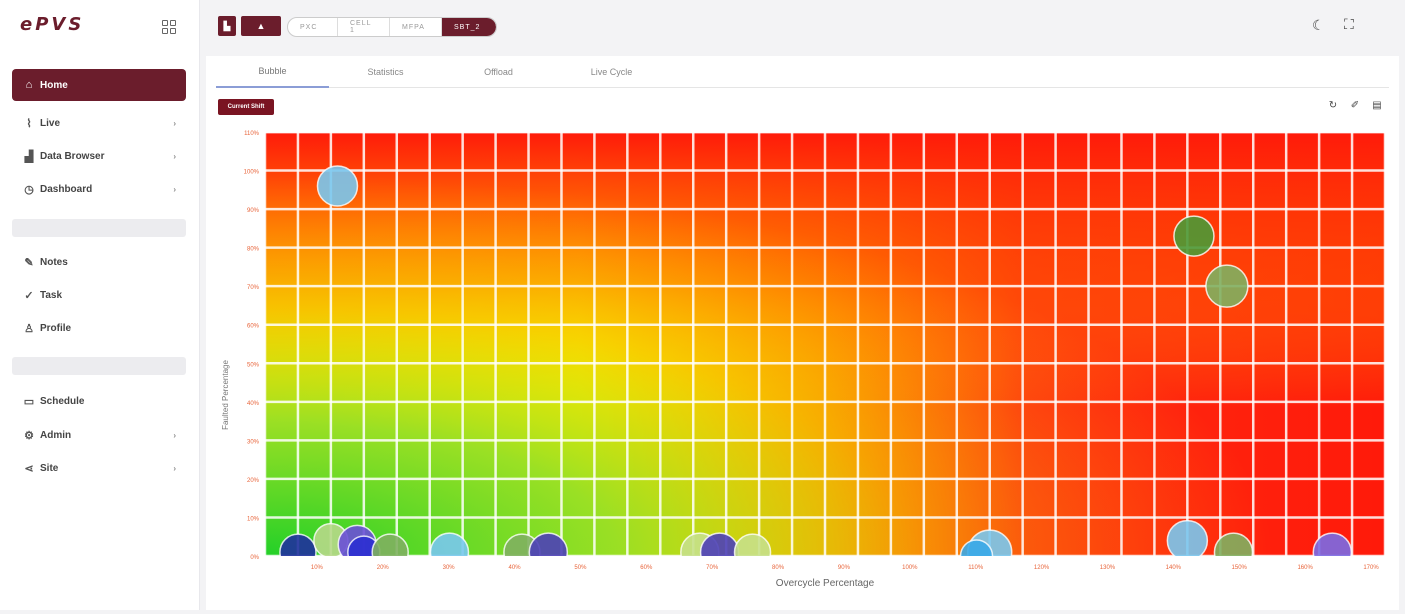  I want to click on y-tick-label: 10%, so click(253, 519).